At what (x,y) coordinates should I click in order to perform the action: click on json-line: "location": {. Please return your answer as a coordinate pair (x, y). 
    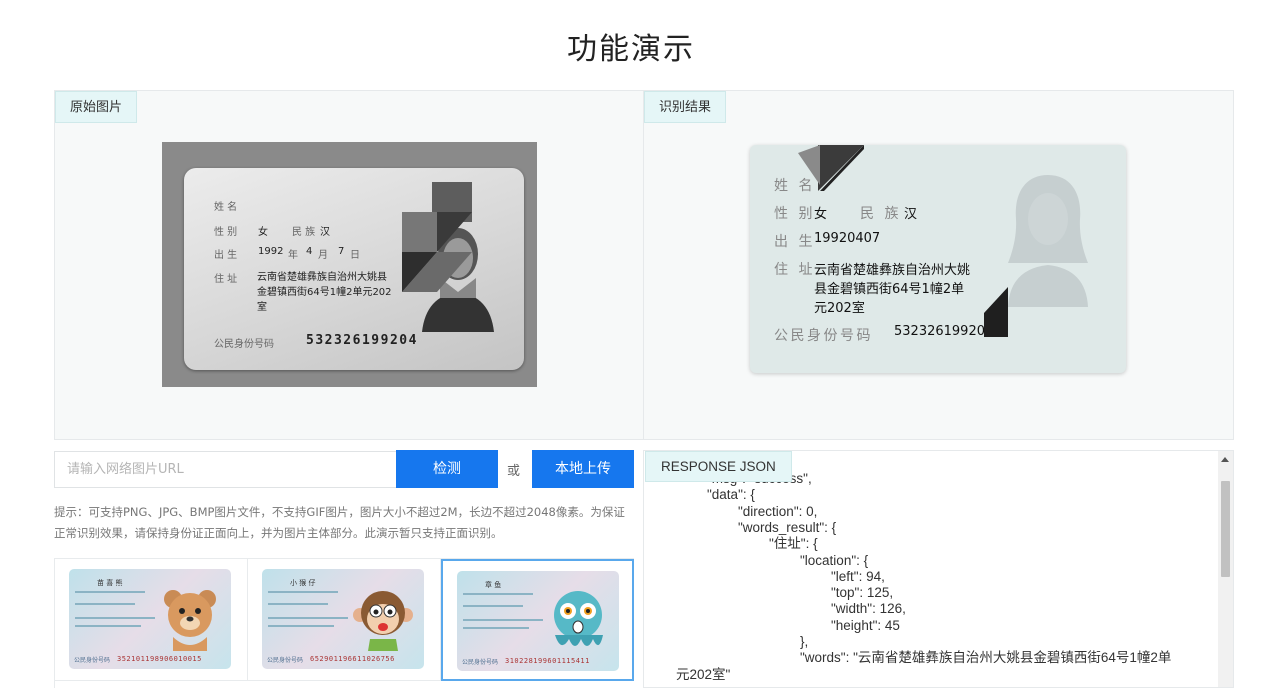
    Looking at the image, I should click on (834, 560).